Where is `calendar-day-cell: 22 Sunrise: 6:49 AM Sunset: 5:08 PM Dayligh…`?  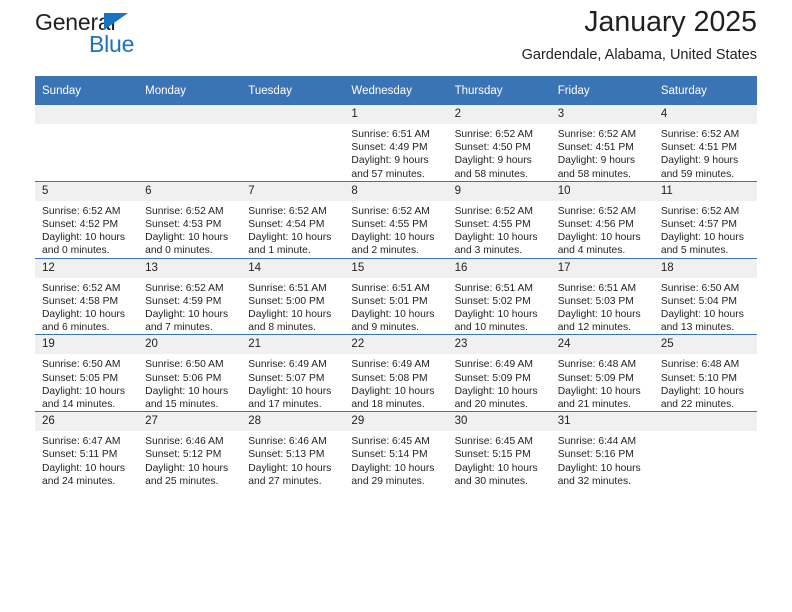 calendar-day-cell: 22 Sunrise: 6:49 AM Sunset: 5:08 PM Dayligh… is located at coordinates (396, 373).